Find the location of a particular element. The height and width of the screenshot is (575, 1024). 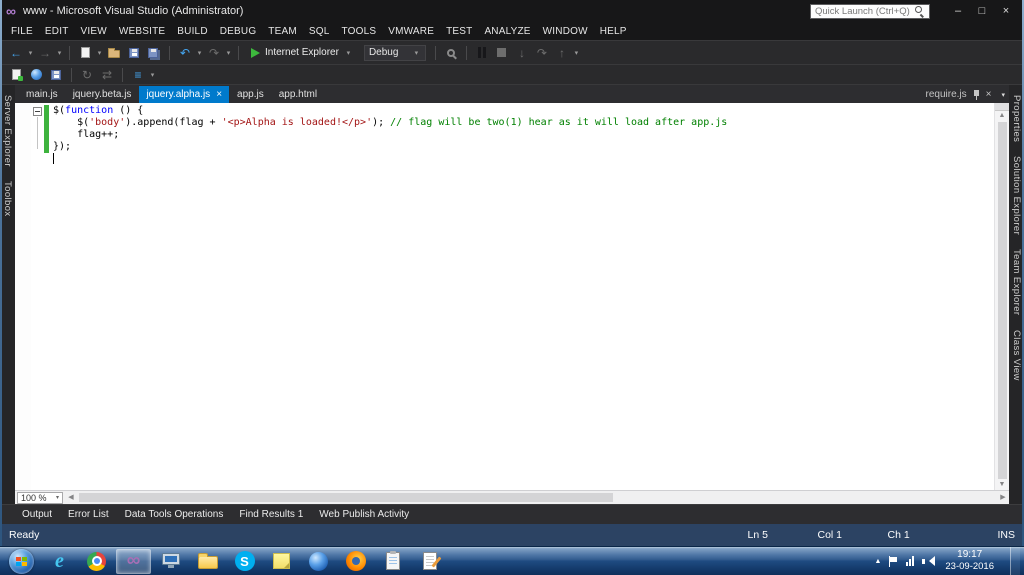

code-line-4: }); is located at coordinates (522, 147).